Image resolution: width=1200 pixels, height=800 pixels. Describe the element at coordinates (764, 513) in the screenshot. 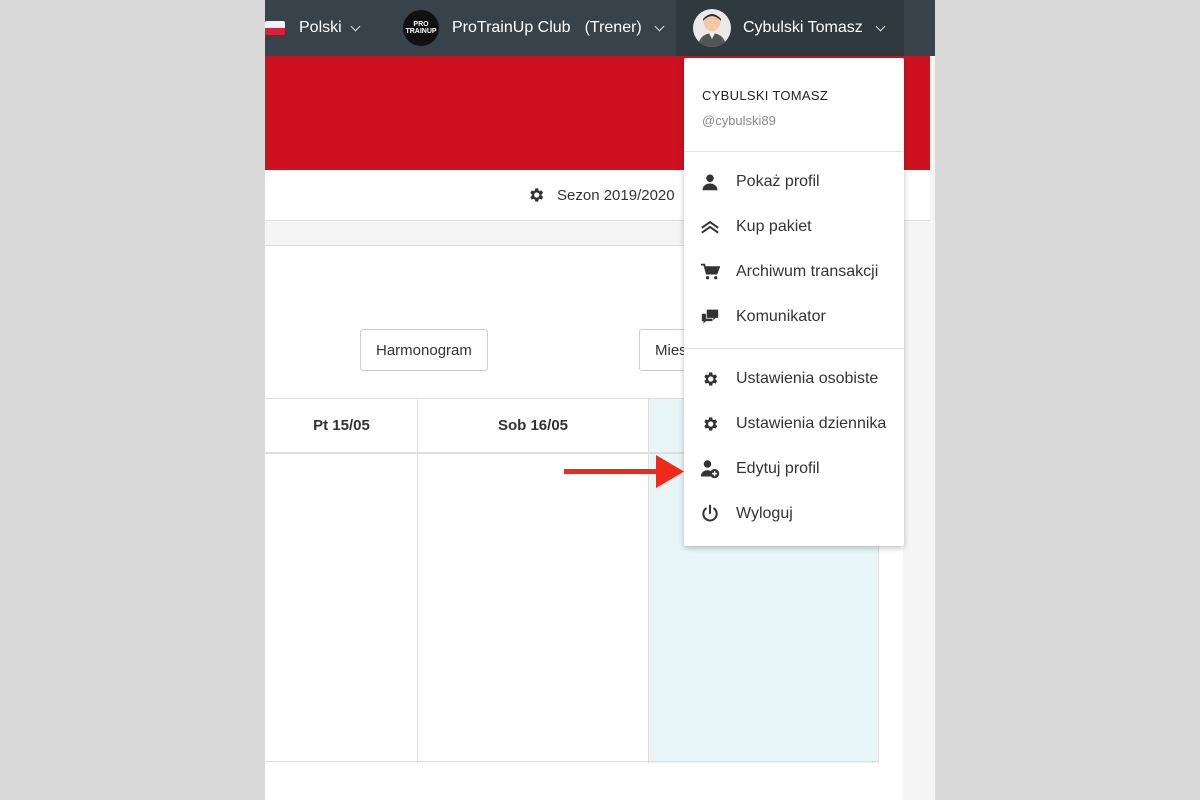

I see `menu-item-label: Wyloguj` at that location.